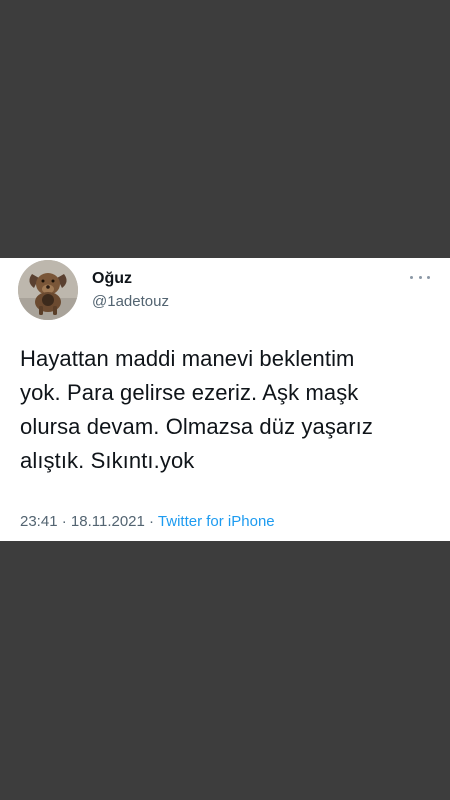 This screenshot has height=800, width=450. I want to click on tweet-date: 18.11.2021, so click(108, 521).